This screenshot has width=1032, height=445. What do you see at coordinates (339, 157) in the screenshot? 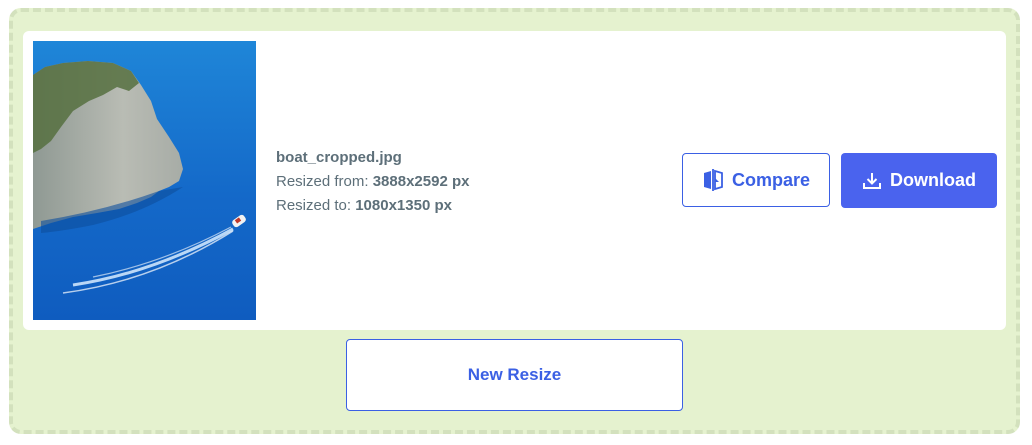
I see `file-name: boat_cropped.jpg` at bounding box center [339, 157].